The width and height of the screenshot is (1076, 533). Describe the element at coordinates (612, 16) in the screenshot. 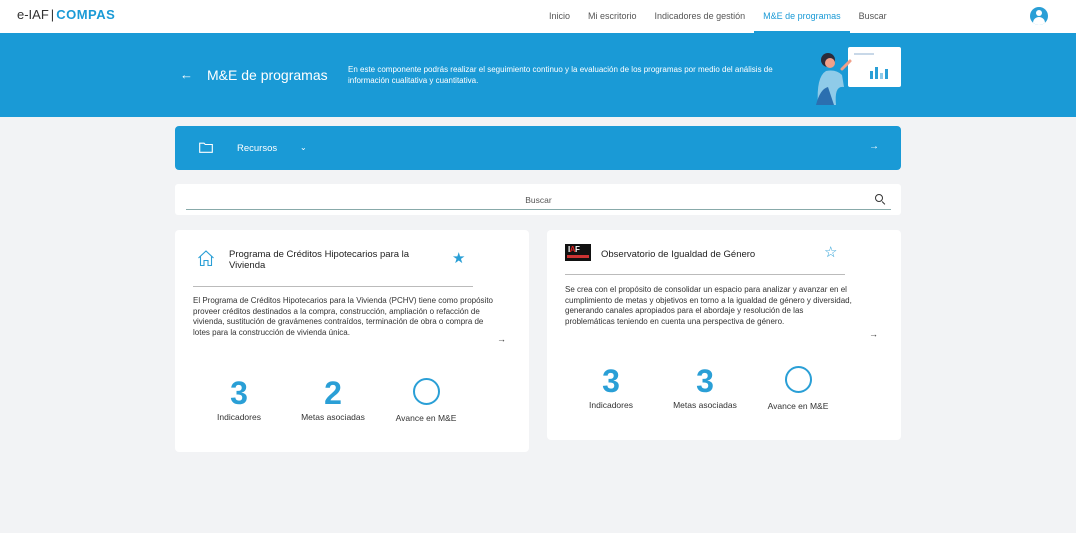

I see `nav-link-mi-escritorio: Mi escritorio` at that location.